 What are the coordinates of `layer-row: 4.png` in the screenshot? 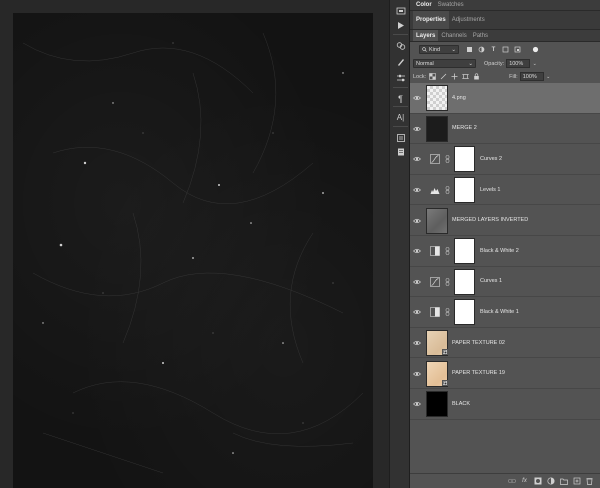 It's located at (505, 98).